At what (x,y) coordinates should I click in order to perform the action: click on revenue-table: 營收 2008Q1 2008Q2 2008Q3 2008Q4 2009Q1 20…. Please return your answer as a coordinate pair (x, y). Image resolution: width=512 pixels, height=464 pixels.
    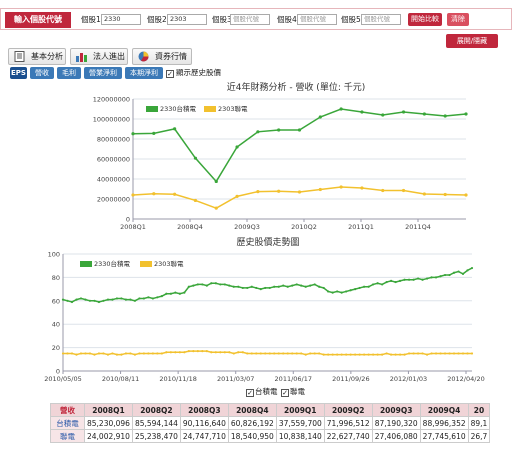
    Looking at the image, I should click on (270, 423).